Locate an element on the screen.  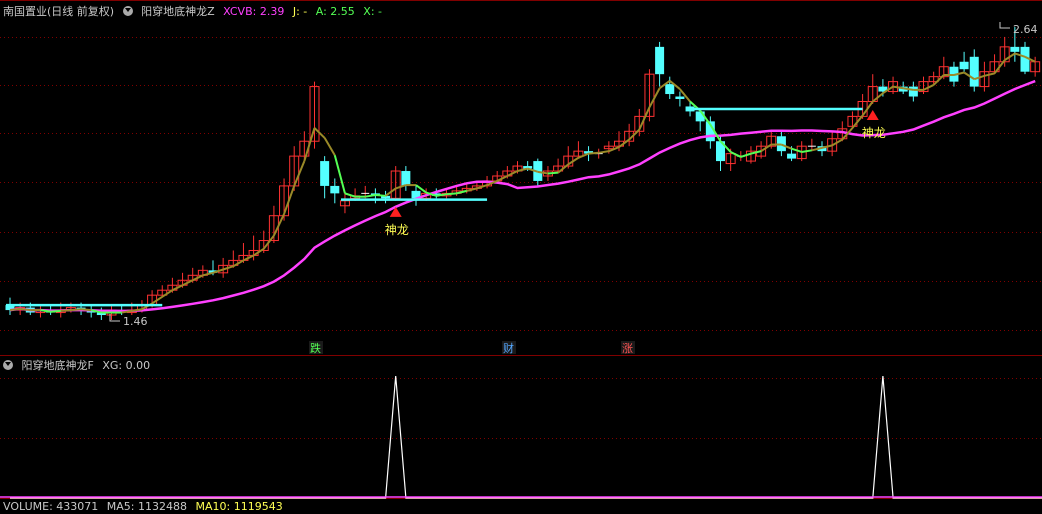
high-price-label: 2.64 is located at coordinates (1025, 29).